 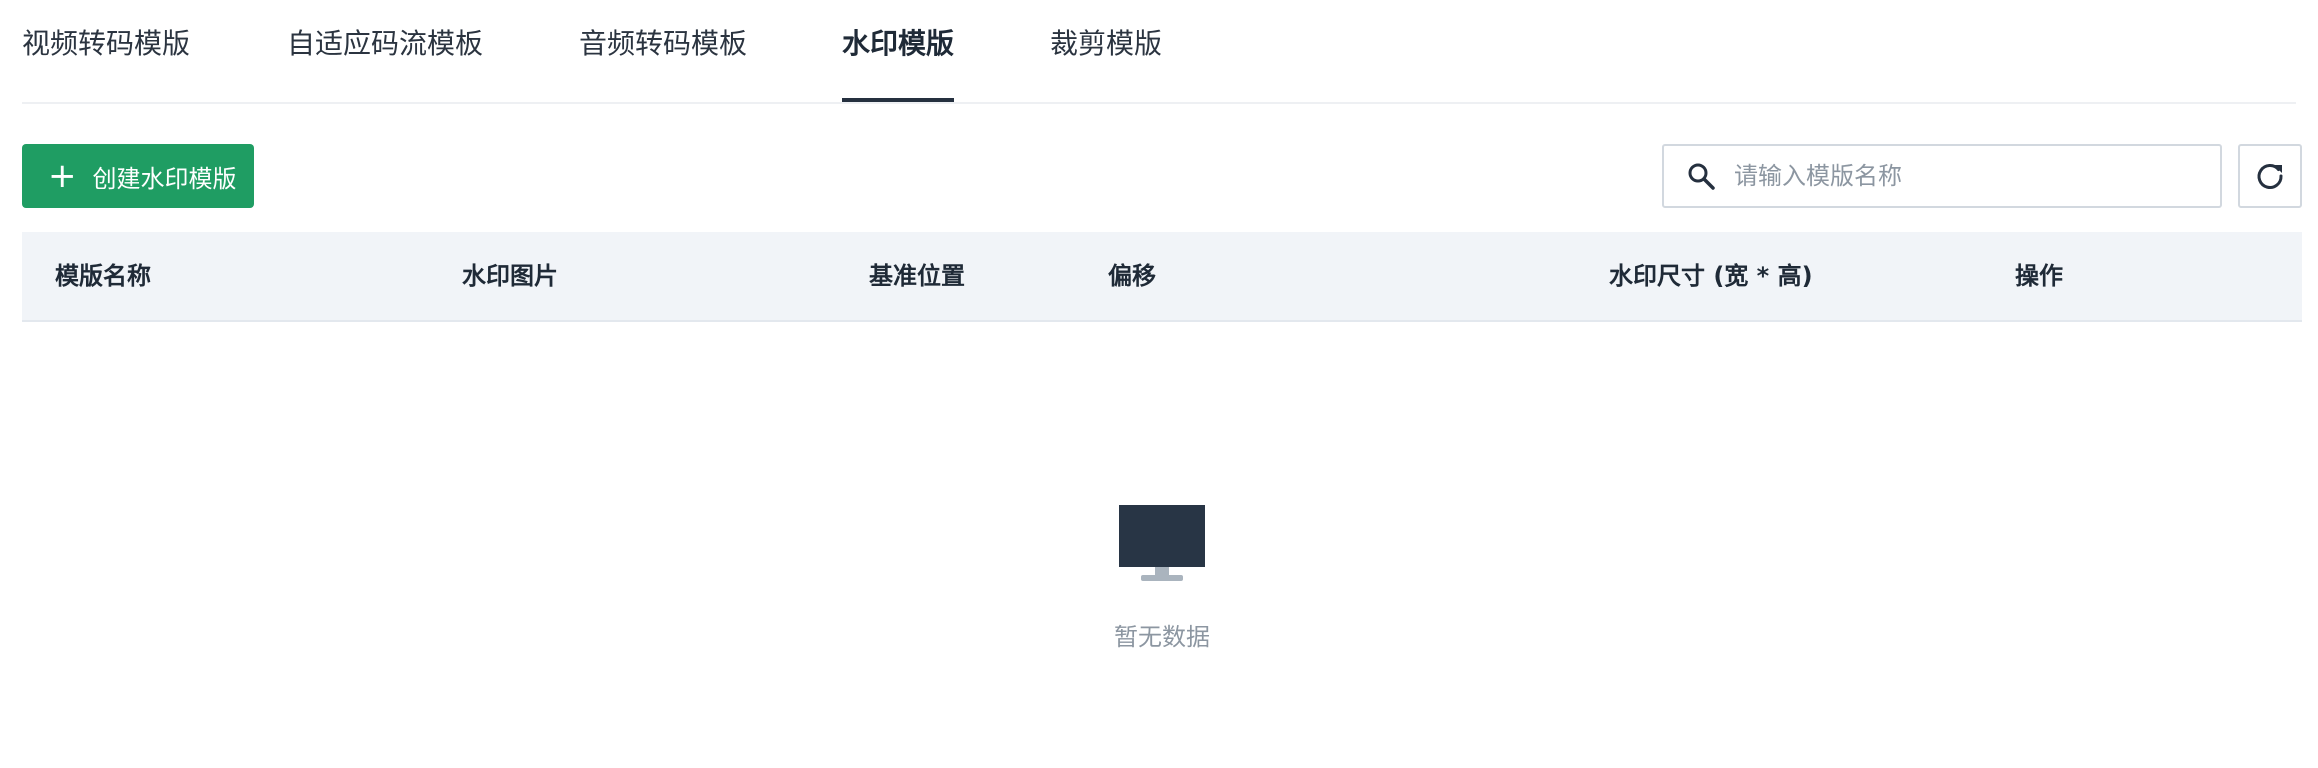 What do you see at coordinates (1132, 276) in the screenshot?
I see `column-header-offset: 偏移` at bounding box center [1132, 276].